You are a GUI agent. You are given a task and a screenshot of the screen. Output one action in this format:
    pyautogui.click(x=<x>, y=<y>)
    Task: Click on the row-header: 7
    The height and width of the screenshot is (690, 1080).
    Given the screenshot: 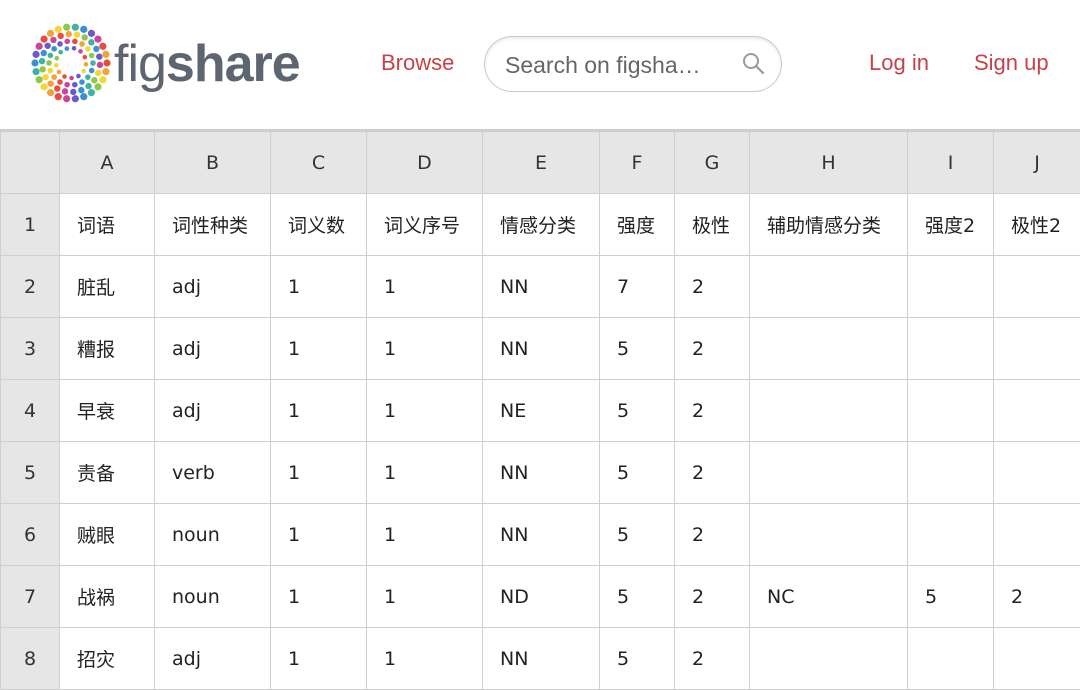 What is the action you would take?
    pyautogui.click(x=30, y=596)
    